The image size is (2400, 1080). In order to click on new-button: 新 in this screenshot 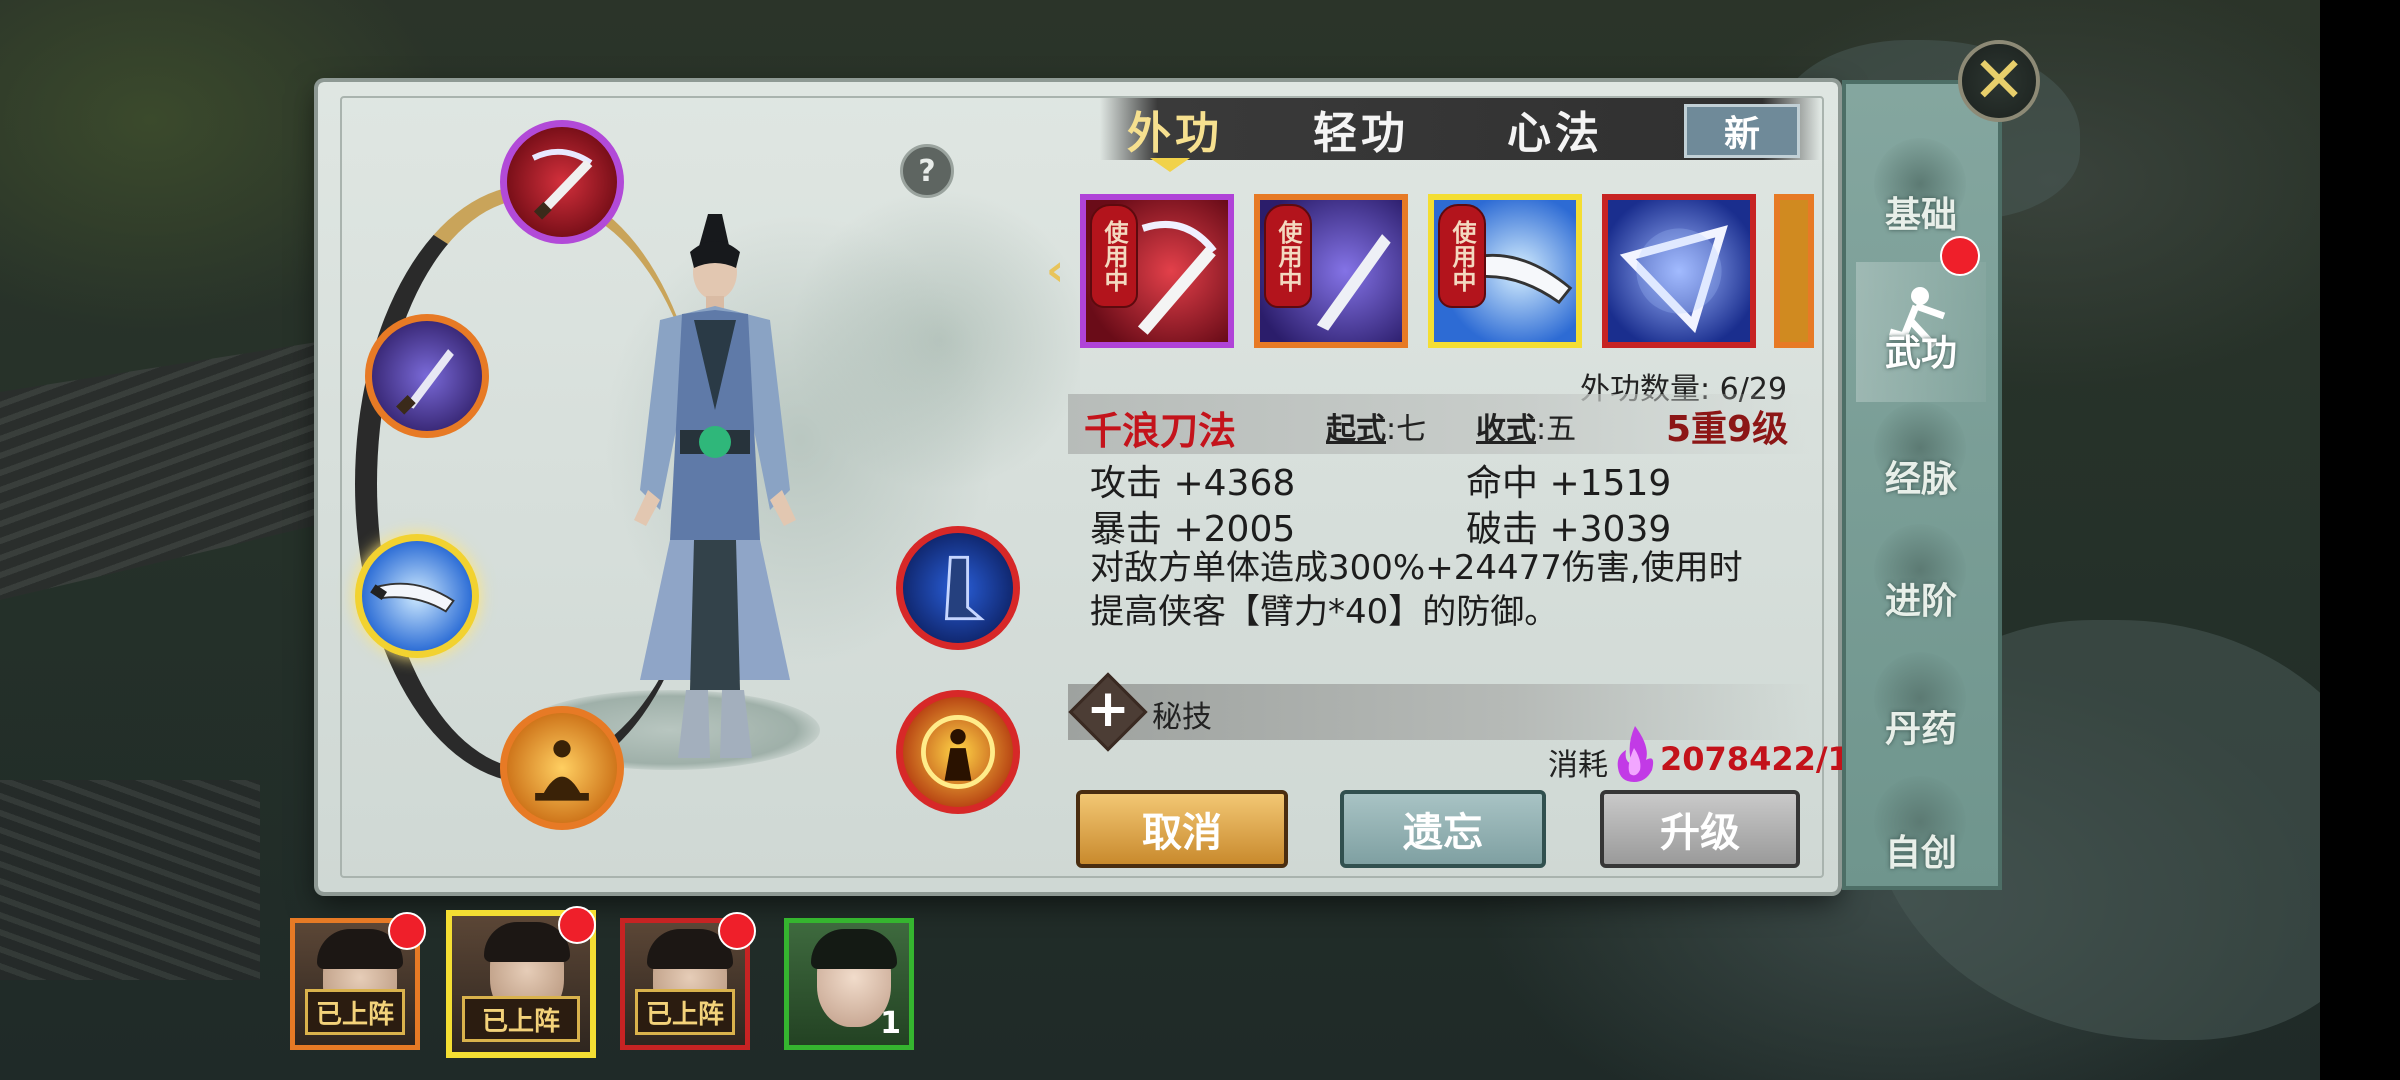, I will do `click(1742, 131)`.